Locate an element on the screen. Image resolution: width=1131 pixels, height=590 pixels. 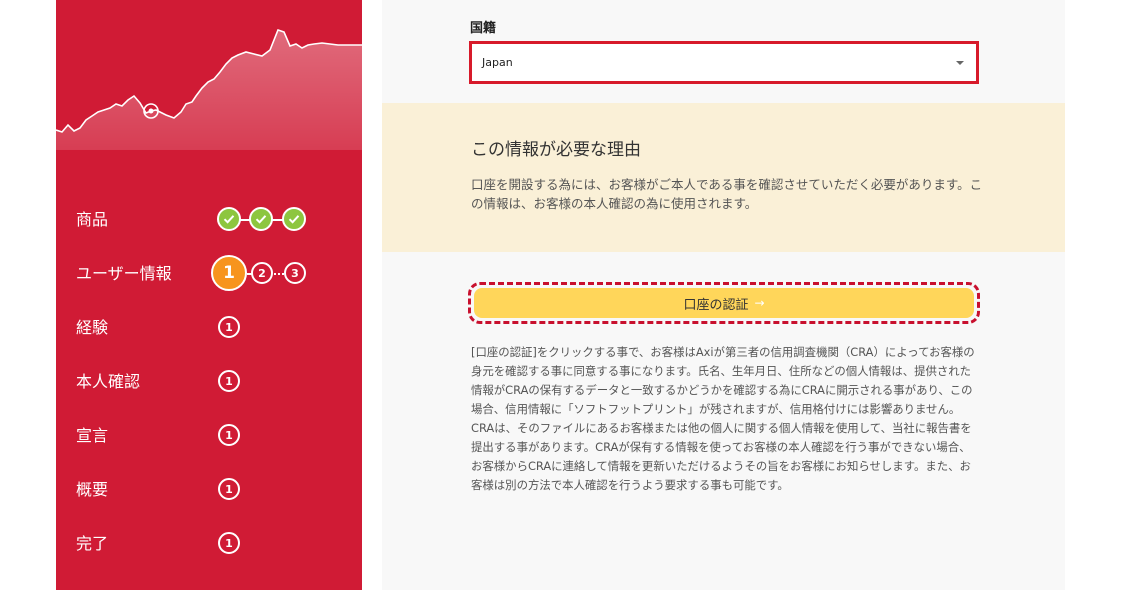
step-label: 経験 is located at coordinates (92, 327).